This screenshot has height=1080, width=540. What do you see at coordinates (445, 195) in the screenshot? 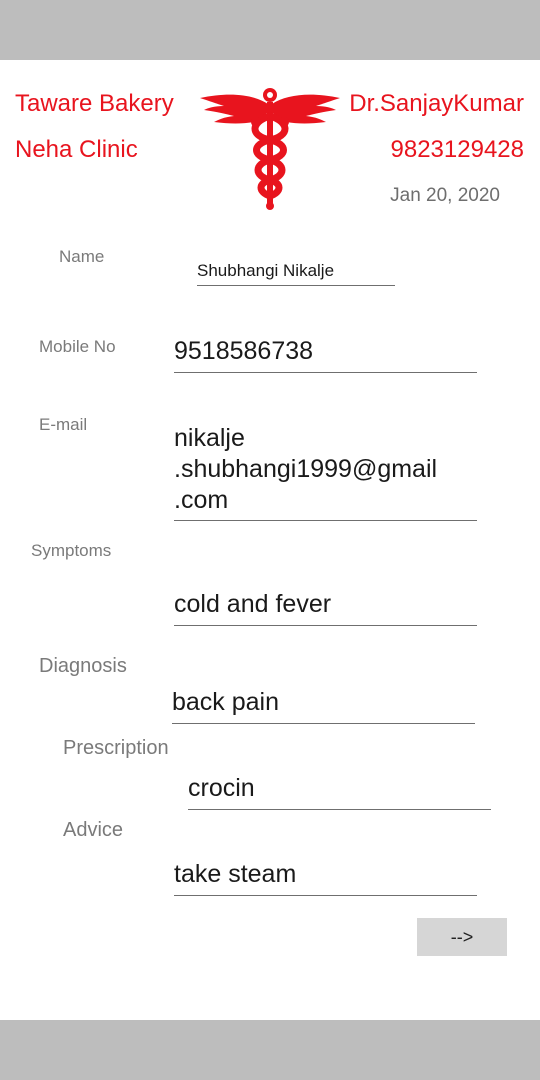
I see `date-text: Jan 20, 2020` at bounding box center [445, 195].